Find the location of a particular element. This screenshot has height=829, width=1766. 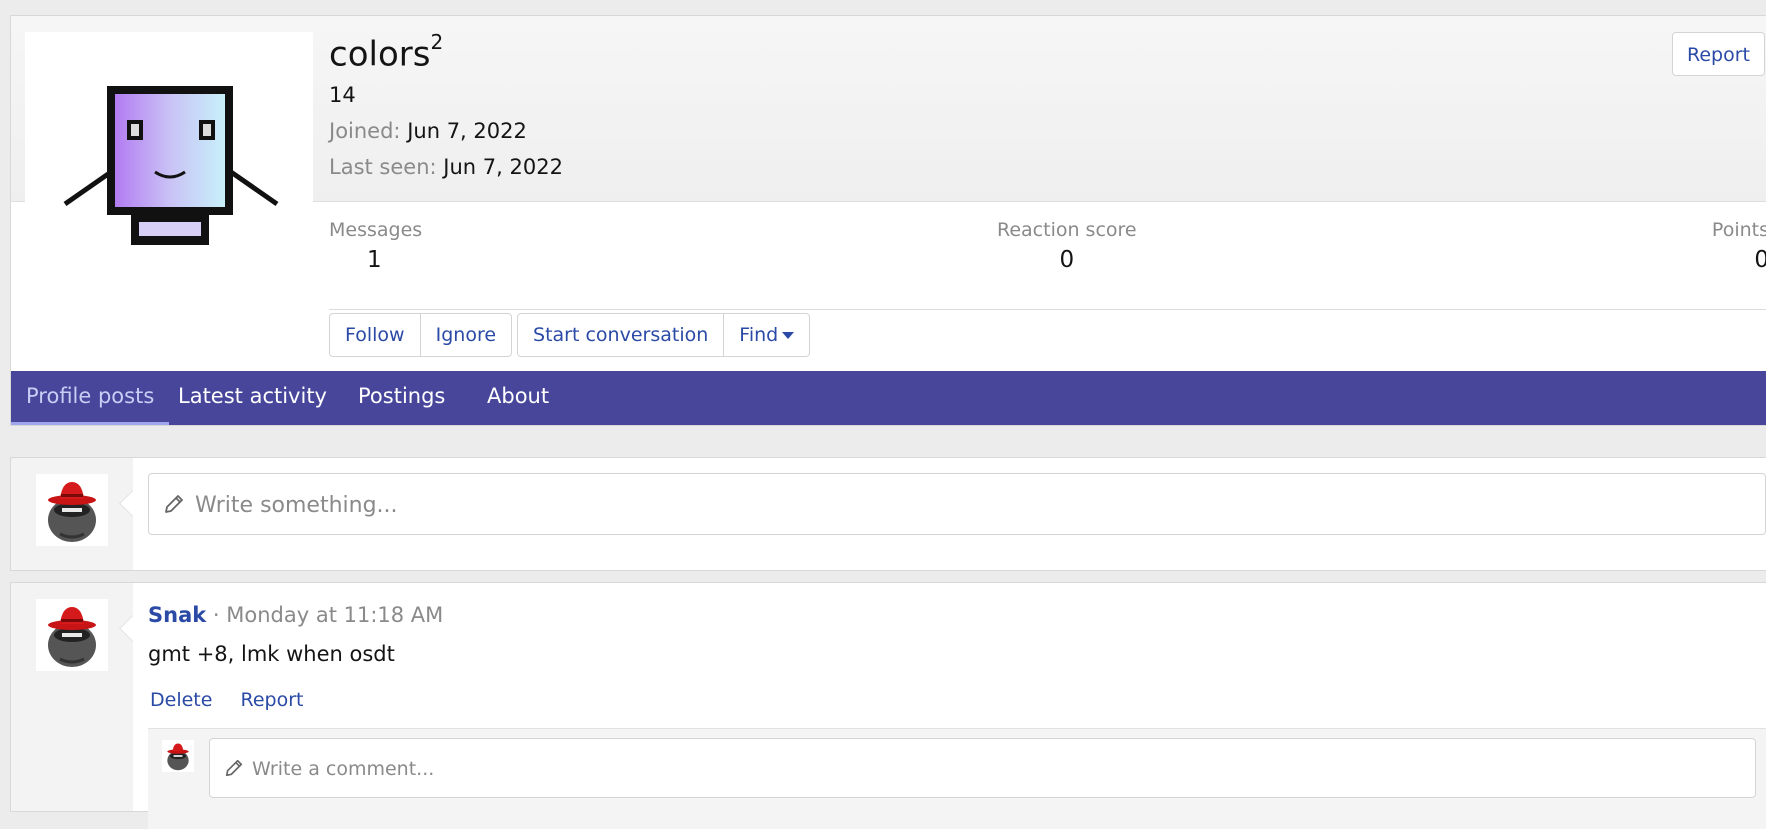

stat-points: Points 0 is located at coordinates (1739, 246).